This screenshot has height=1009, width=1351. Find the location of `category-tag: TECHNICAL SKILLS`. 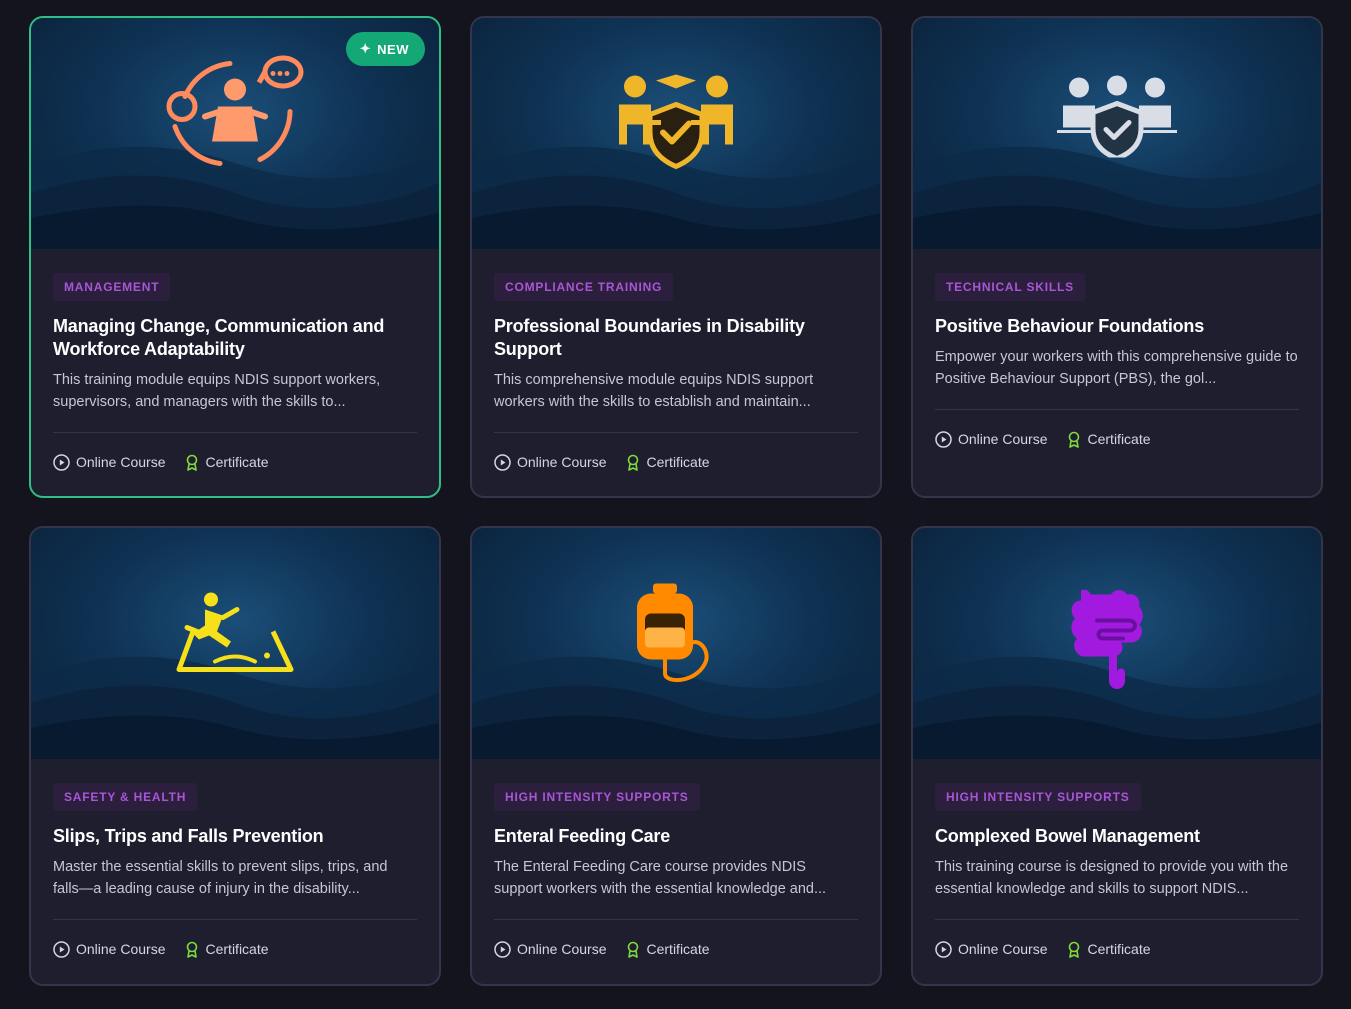

category-tag: TECHNICAL SKILLS is located at coordinates (1010, 287).